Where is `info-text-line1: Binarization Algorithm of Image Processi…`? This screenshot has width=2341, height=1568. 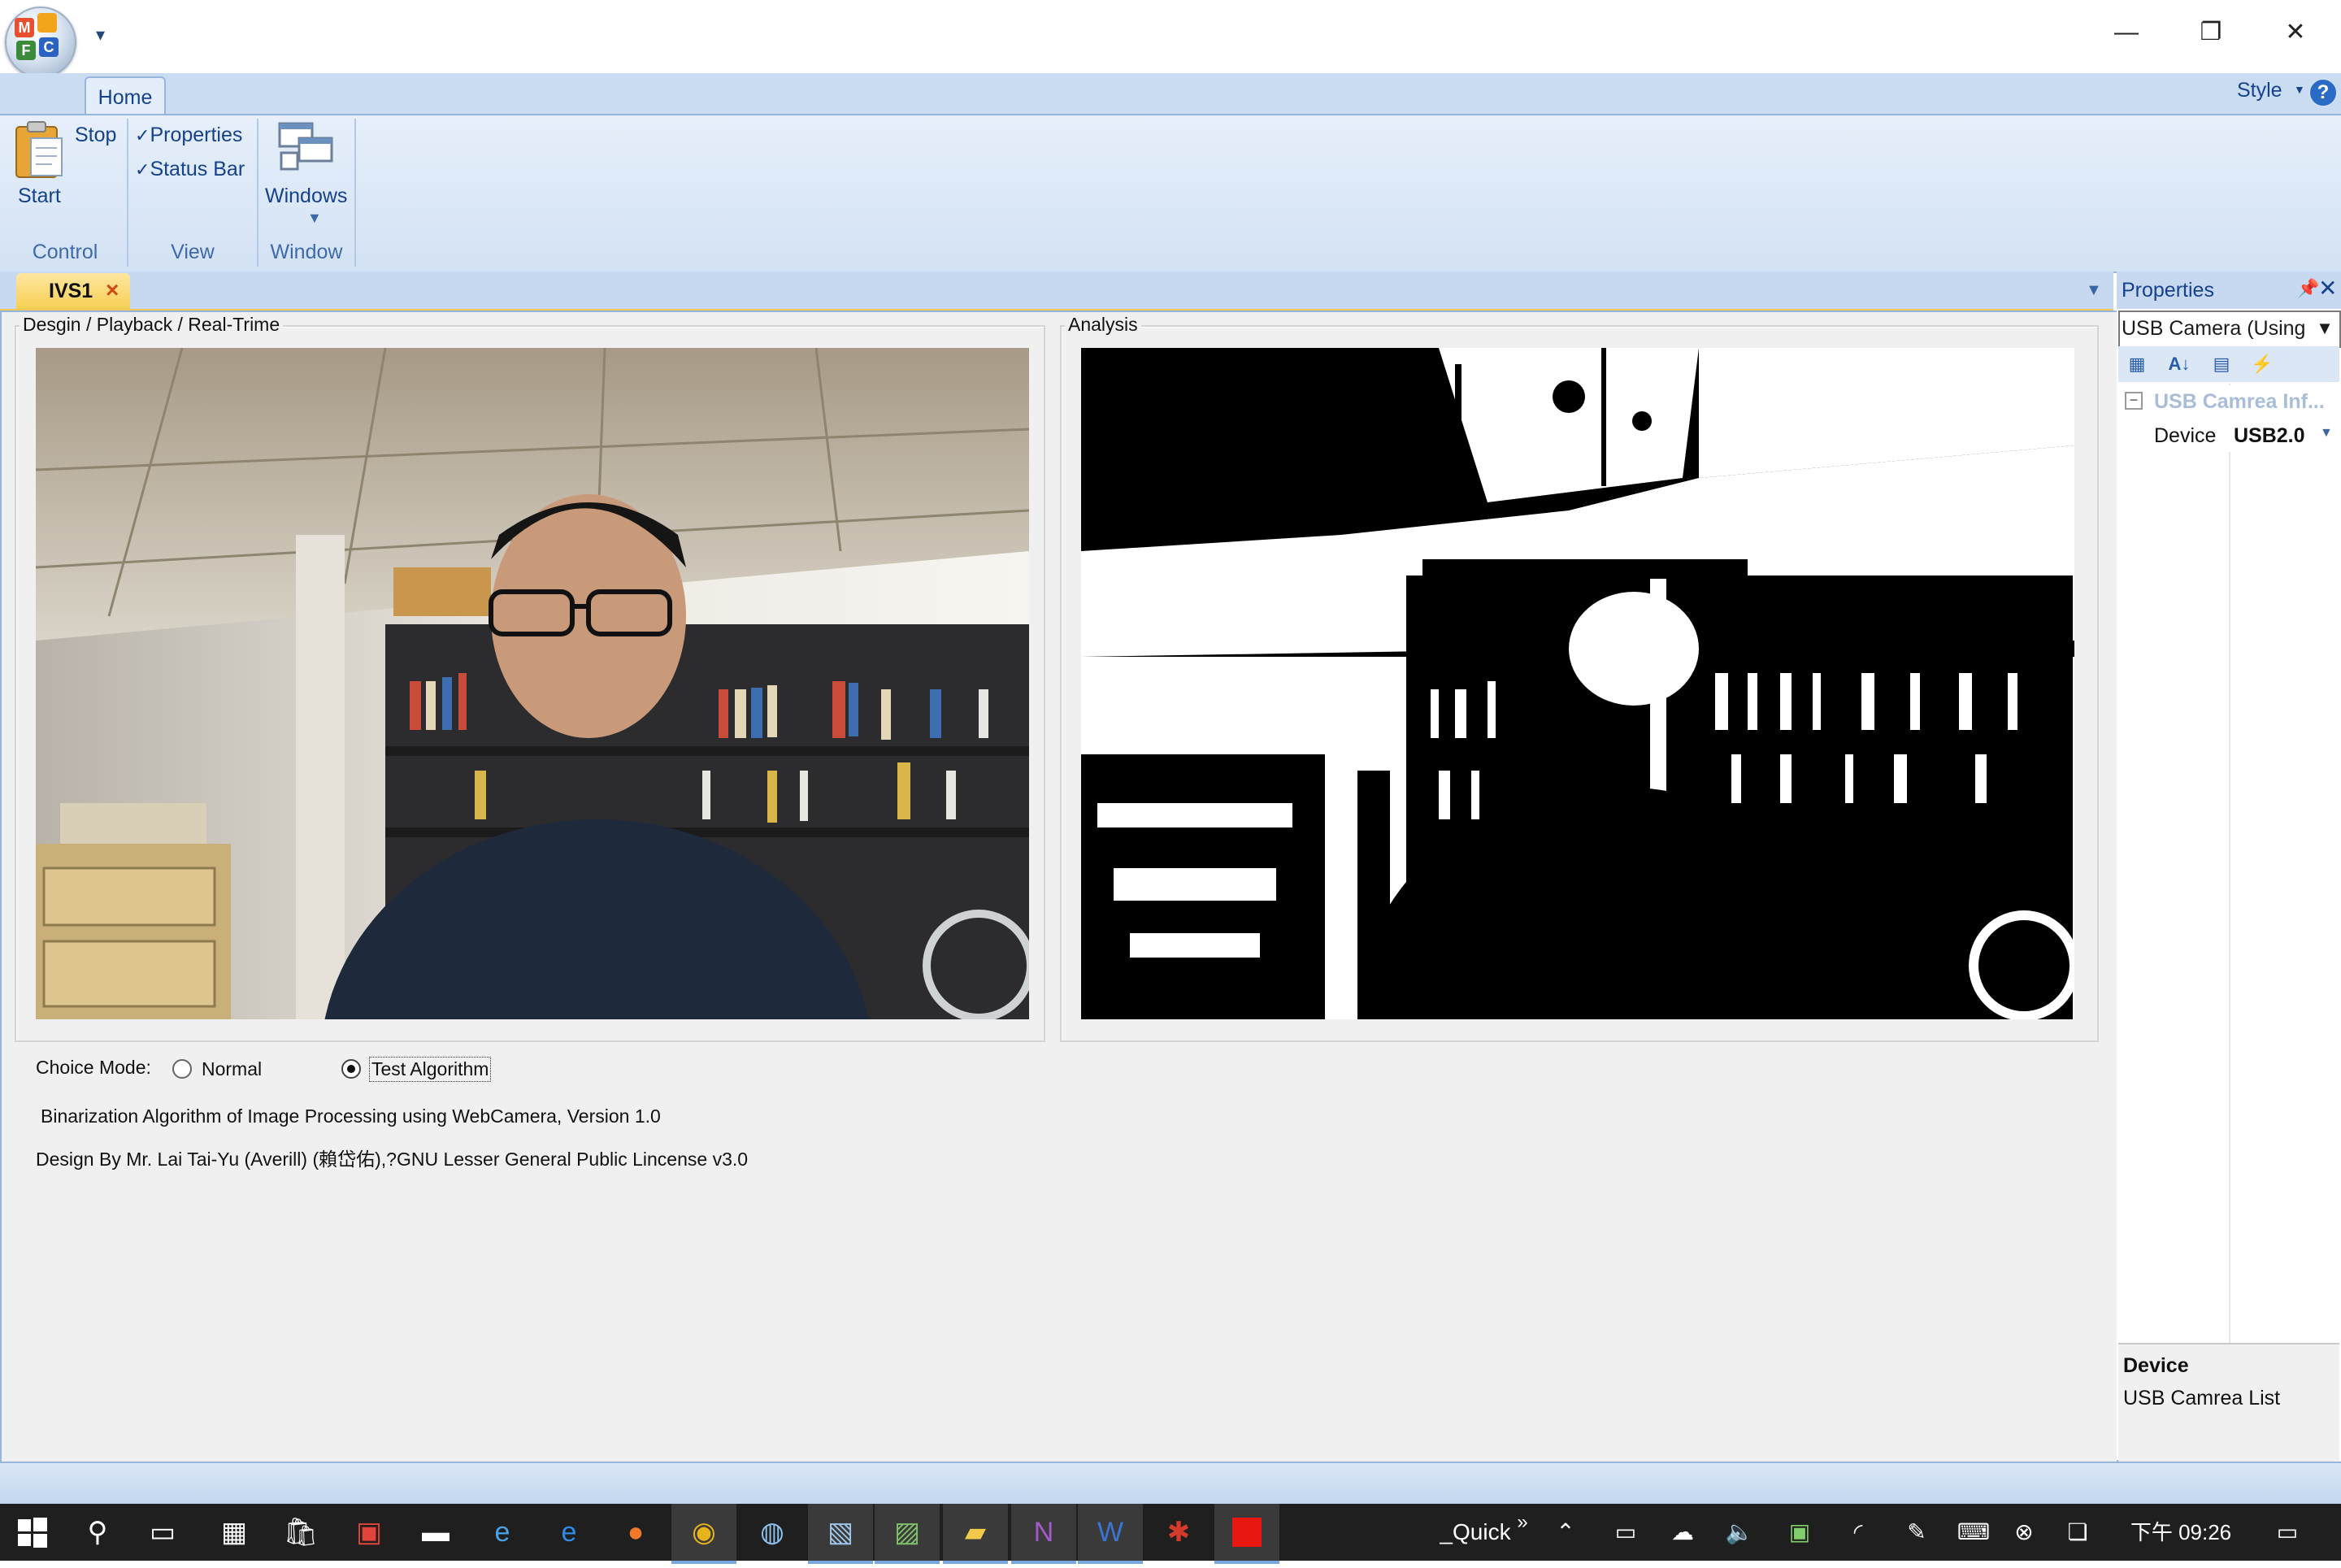
info-text-line1: Binarization Algorithm of Image Processi… is located at coordinates (351, 1116).